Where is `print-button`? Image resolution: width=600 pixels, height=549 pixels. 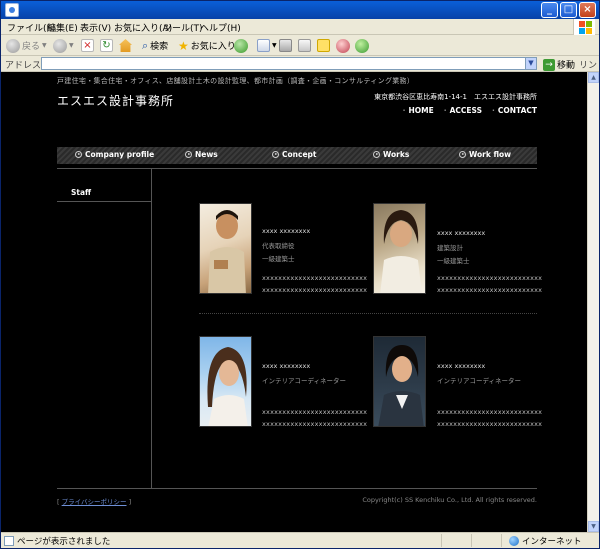 print-button is located at coordinates (285, 45).